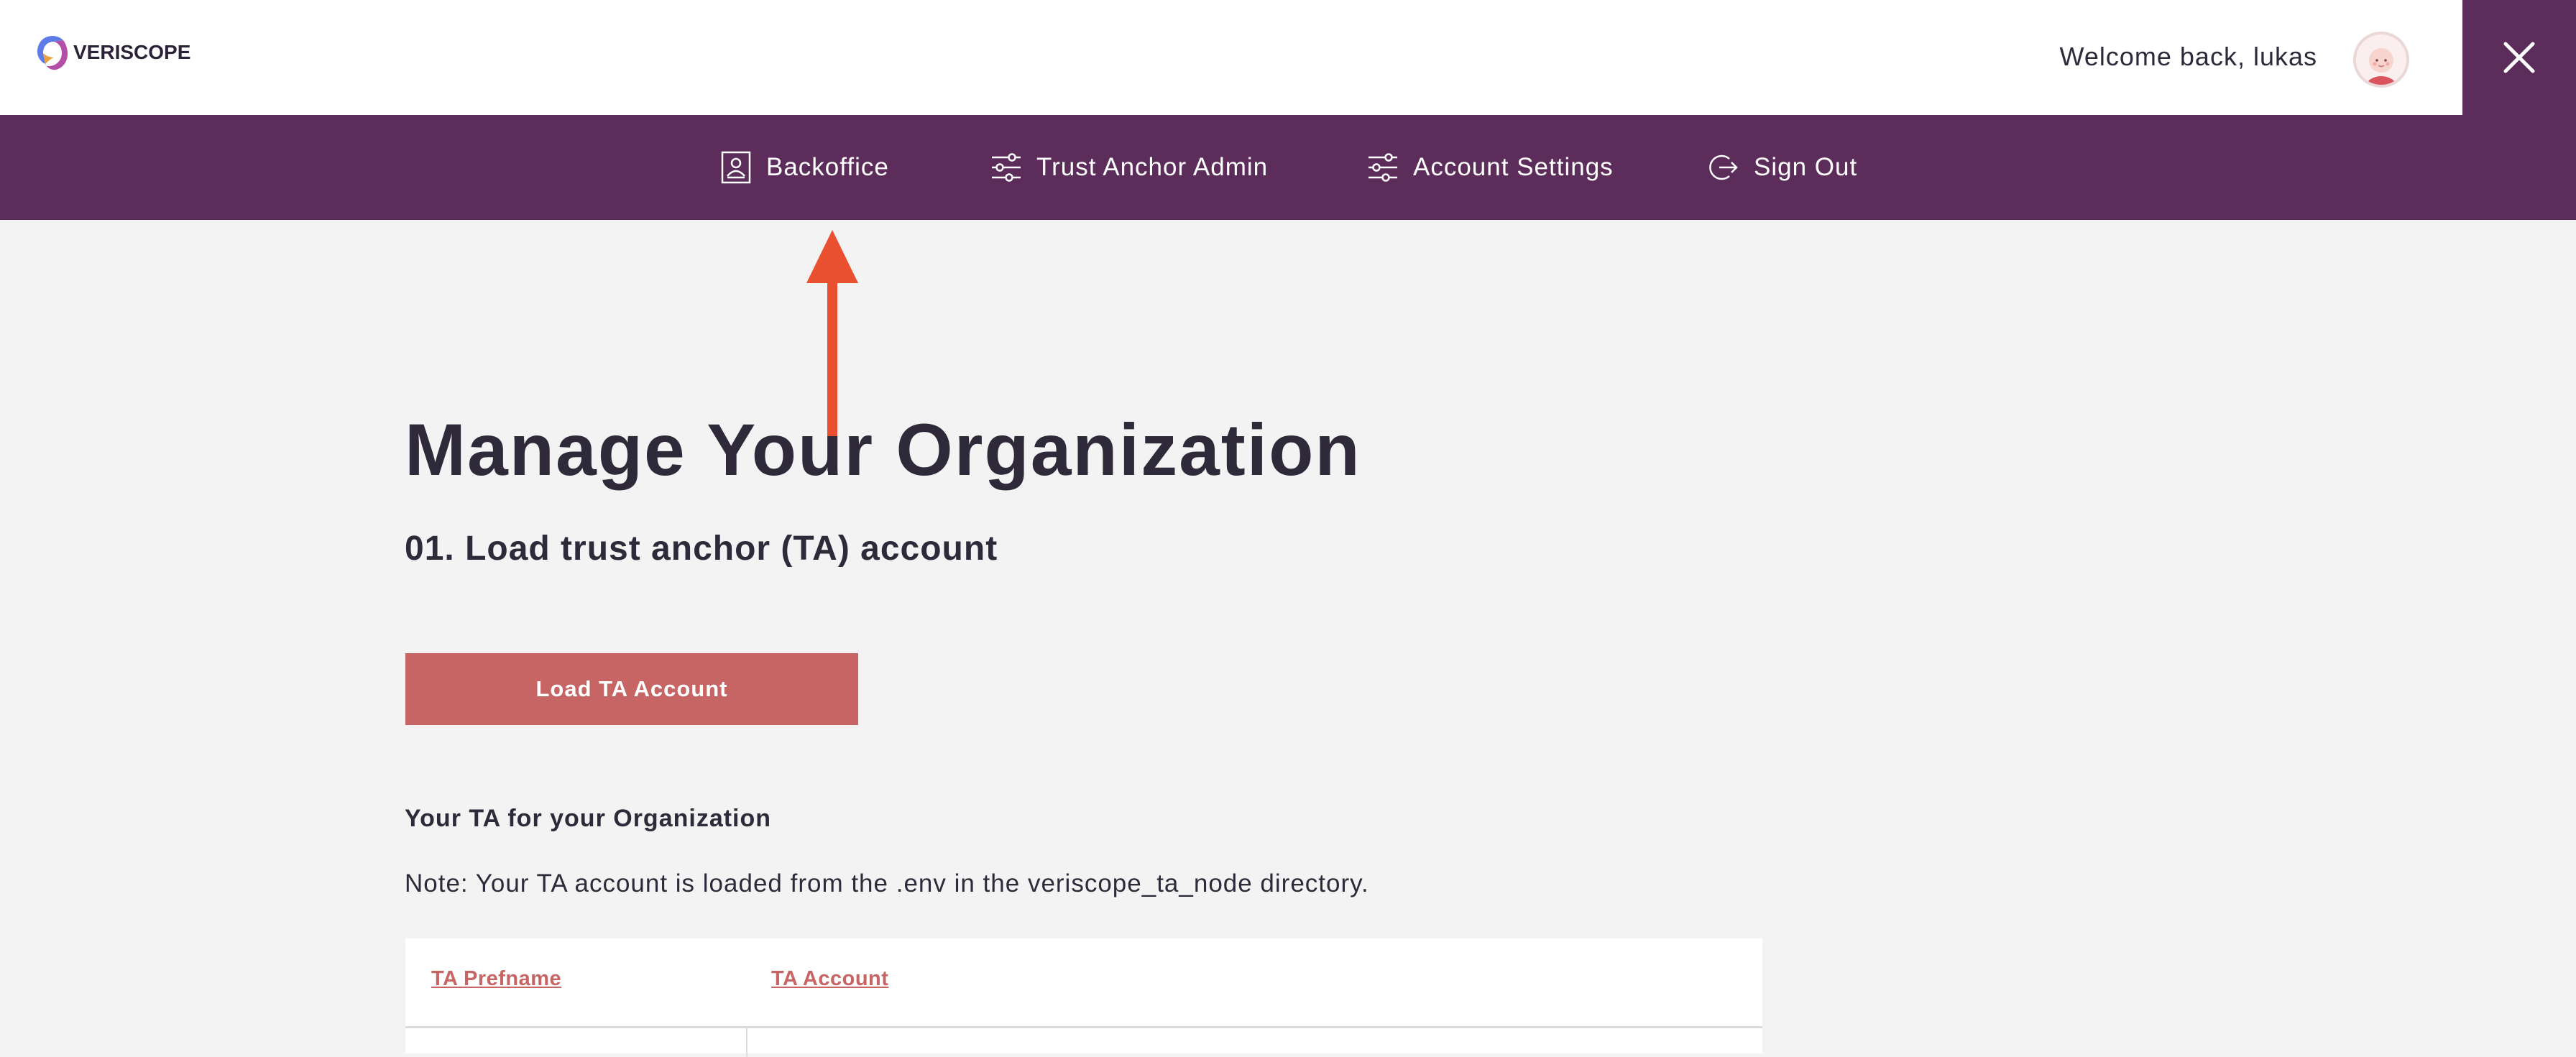 Image resolution: width=2576 pixels, height=1057 pixels. I want to click on nav-label-trust-anchor-admin: Trust Anchor Admin, so click(1152, 167).